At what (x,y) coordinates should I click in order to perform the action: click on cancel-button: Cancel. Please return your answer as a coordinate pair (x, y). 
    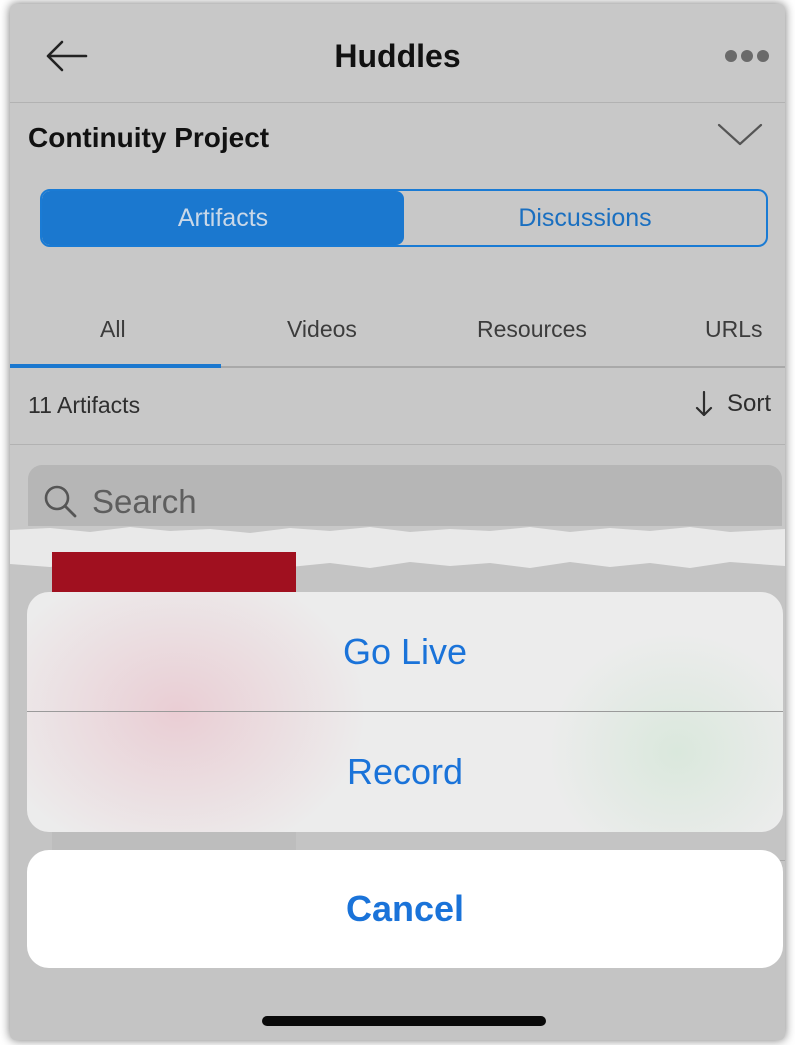
    Looking at the image, I should click on (405, 909).